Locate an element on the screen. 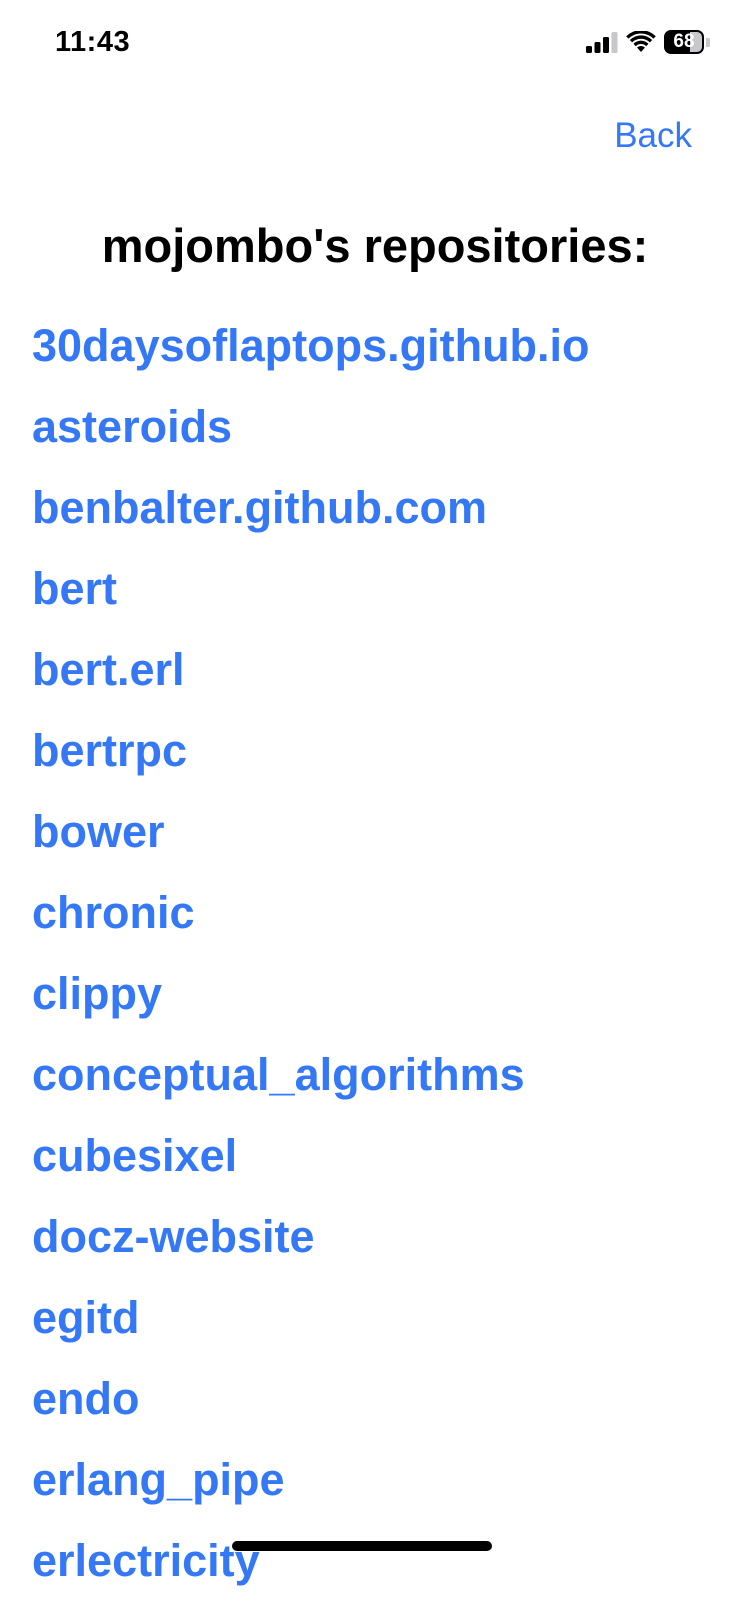  status-time: 11:43 is located at coordinates (93, 42).